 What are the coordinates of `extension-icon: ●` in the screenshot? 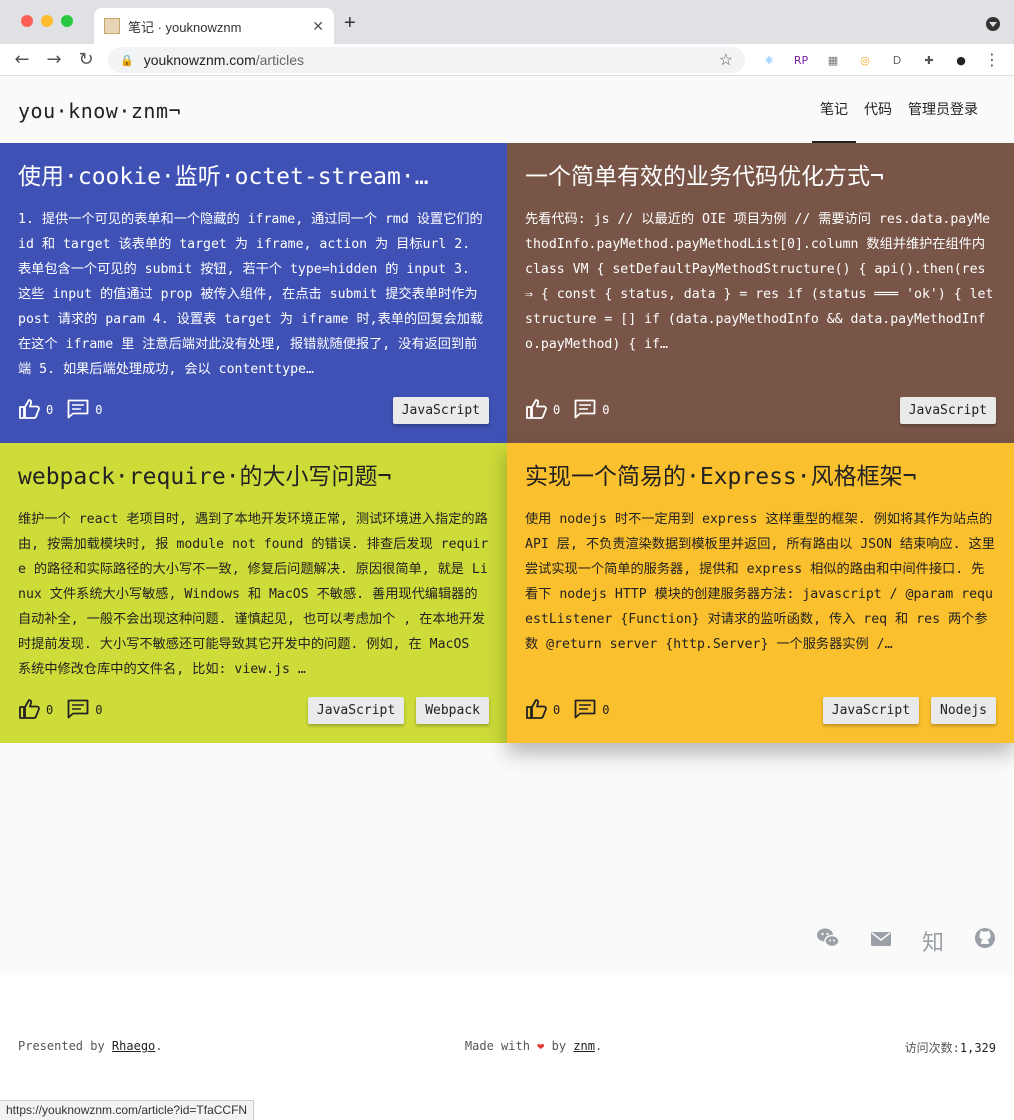 It's located at (961, 60).